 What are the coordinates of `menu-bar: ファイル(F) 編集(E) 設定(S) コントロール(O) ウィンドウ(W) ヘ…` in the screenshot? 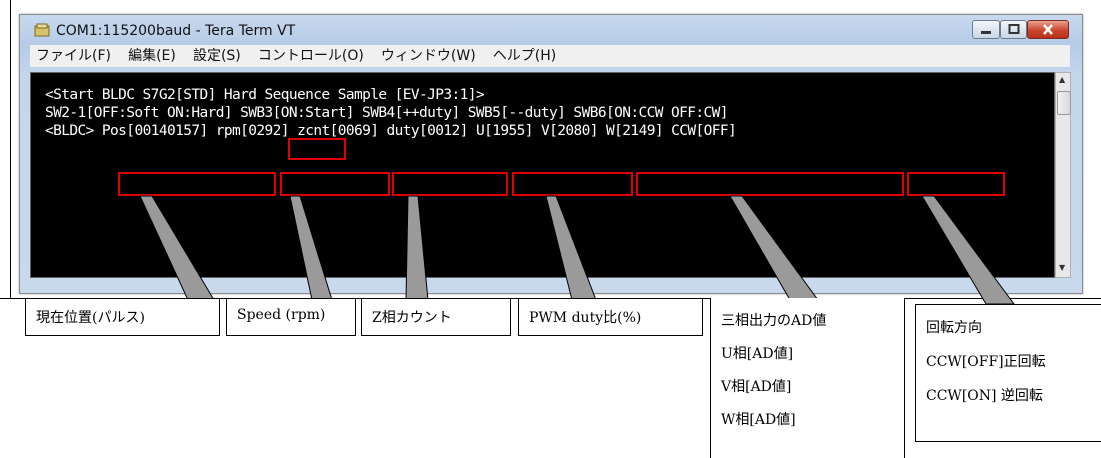 It's located at (550, 56).